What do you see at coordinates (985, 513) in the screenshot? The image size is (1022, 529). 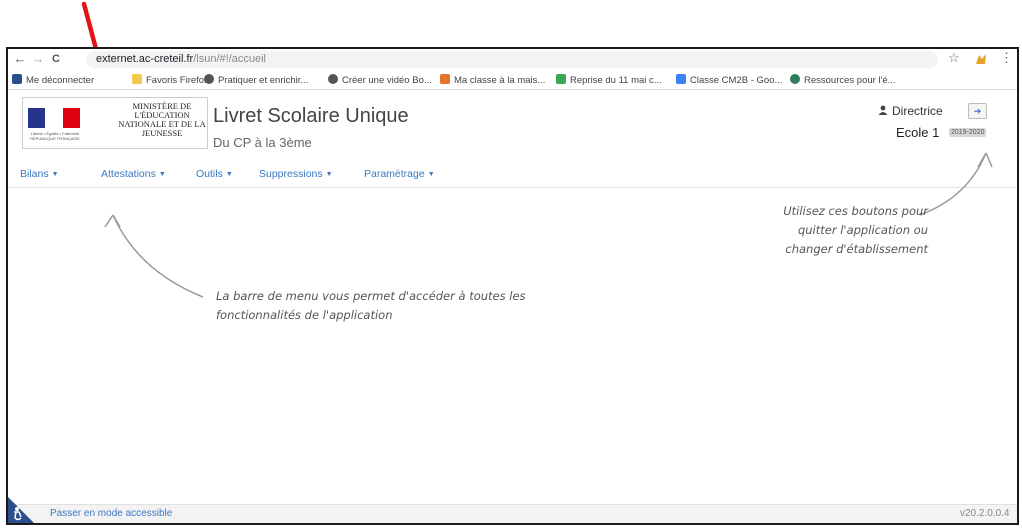 I see `app-version: v20.2.0.0.4` at bounding box center [985, 513].